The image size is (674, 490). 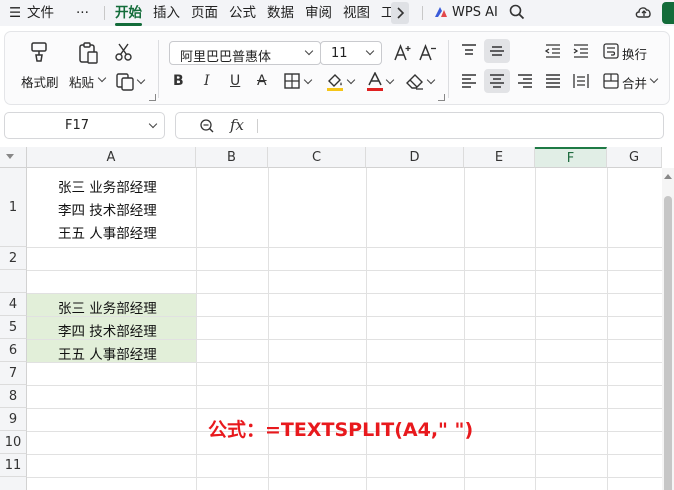 What do you see at coordinates (419, 125) in the screenshot?
I see `formula-bar: fx` at bounding box center [419, 125].